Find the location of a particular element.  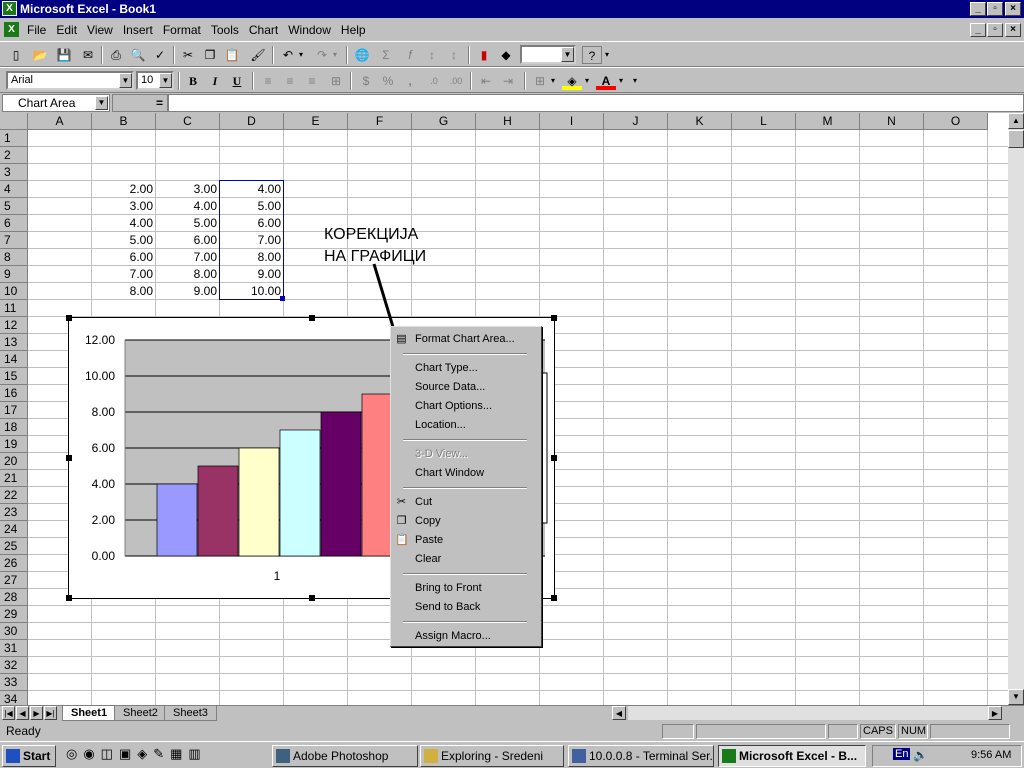

merge-center-icon: ⊞ is located at coordinates (336, 81).